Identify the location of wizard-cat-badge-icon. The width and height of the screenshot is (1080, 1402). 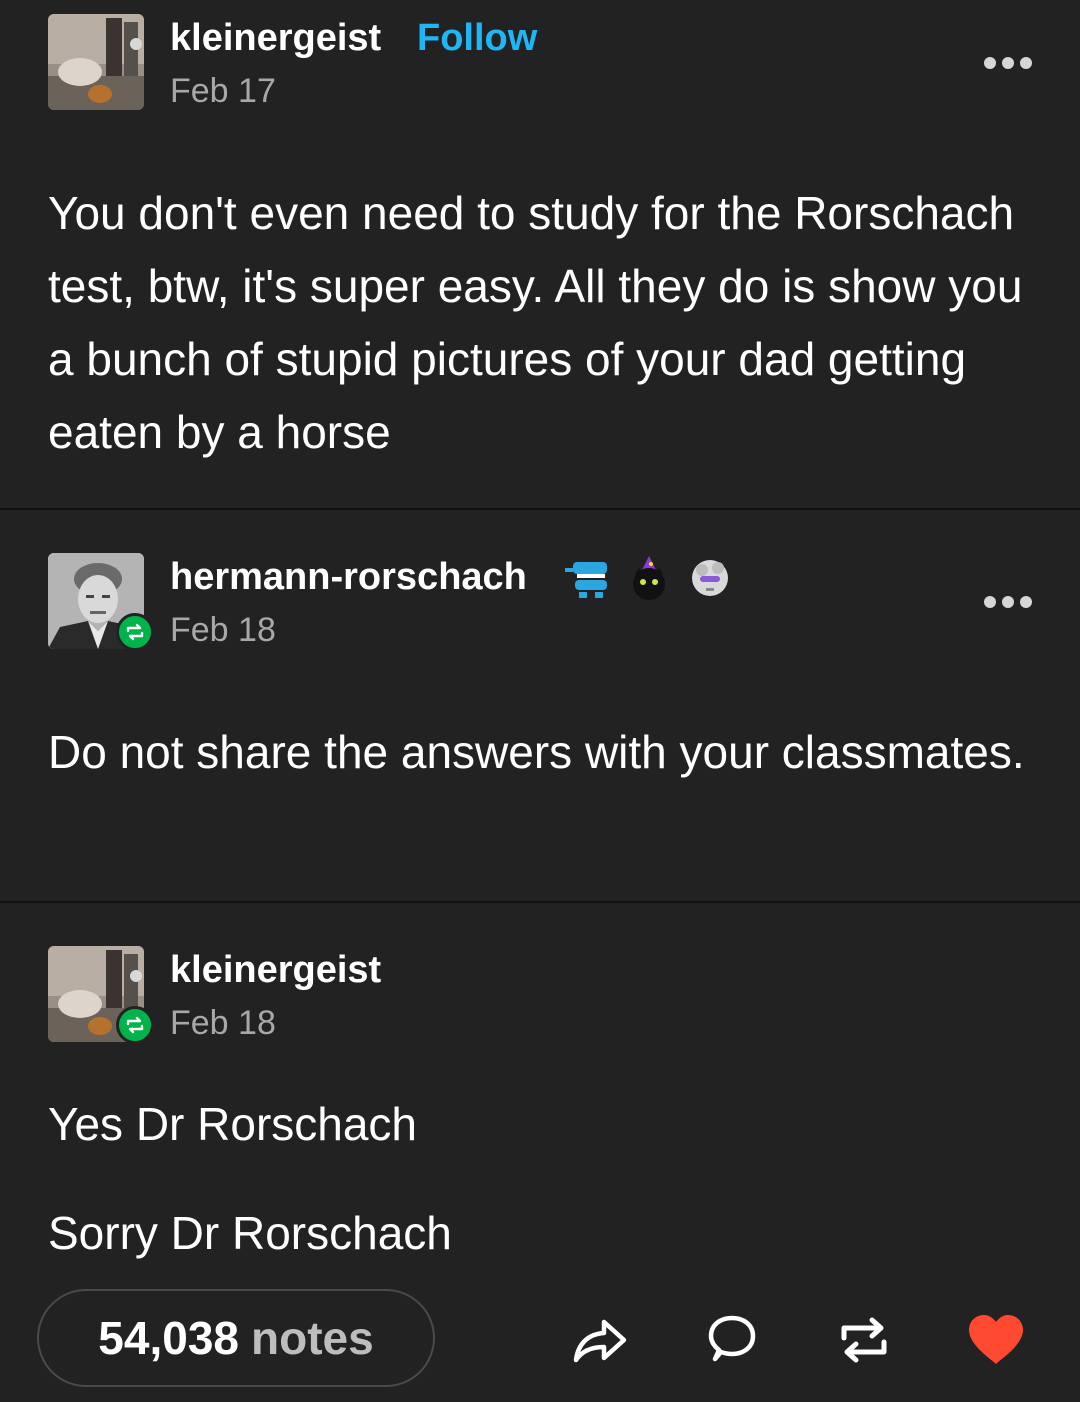
(649, 578).